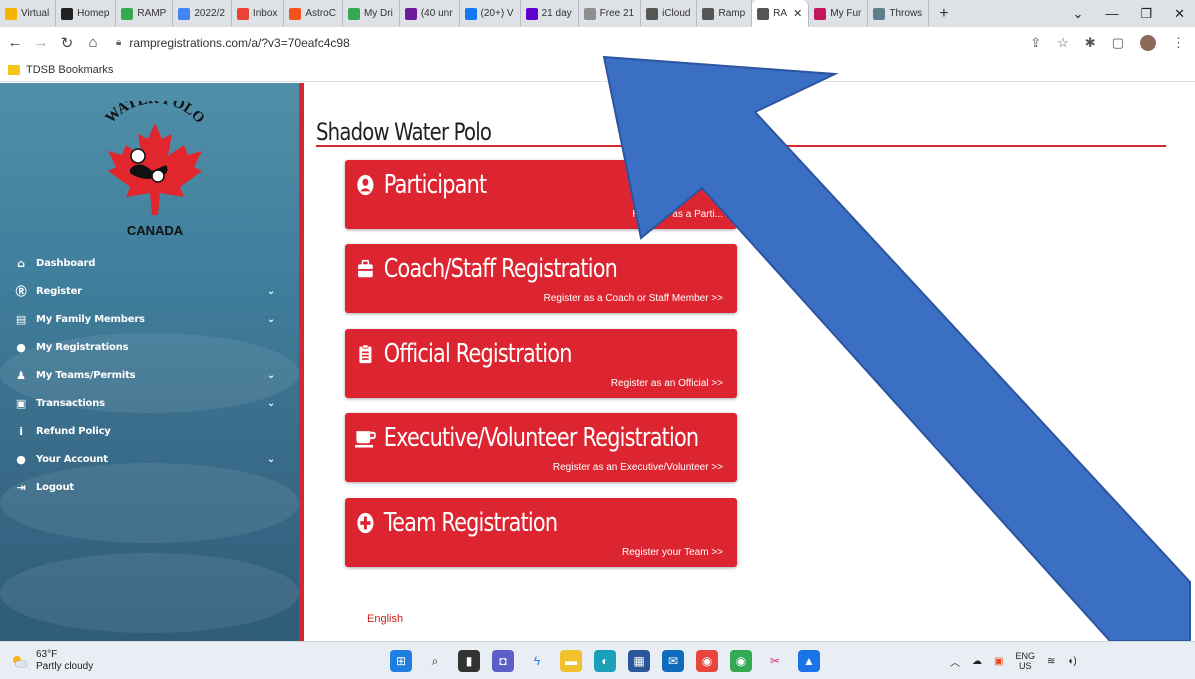  What do you see at coordinates (265, 13) in the screenshot?
I see `tab-label: Inbox` at bounding box center [265, 13].